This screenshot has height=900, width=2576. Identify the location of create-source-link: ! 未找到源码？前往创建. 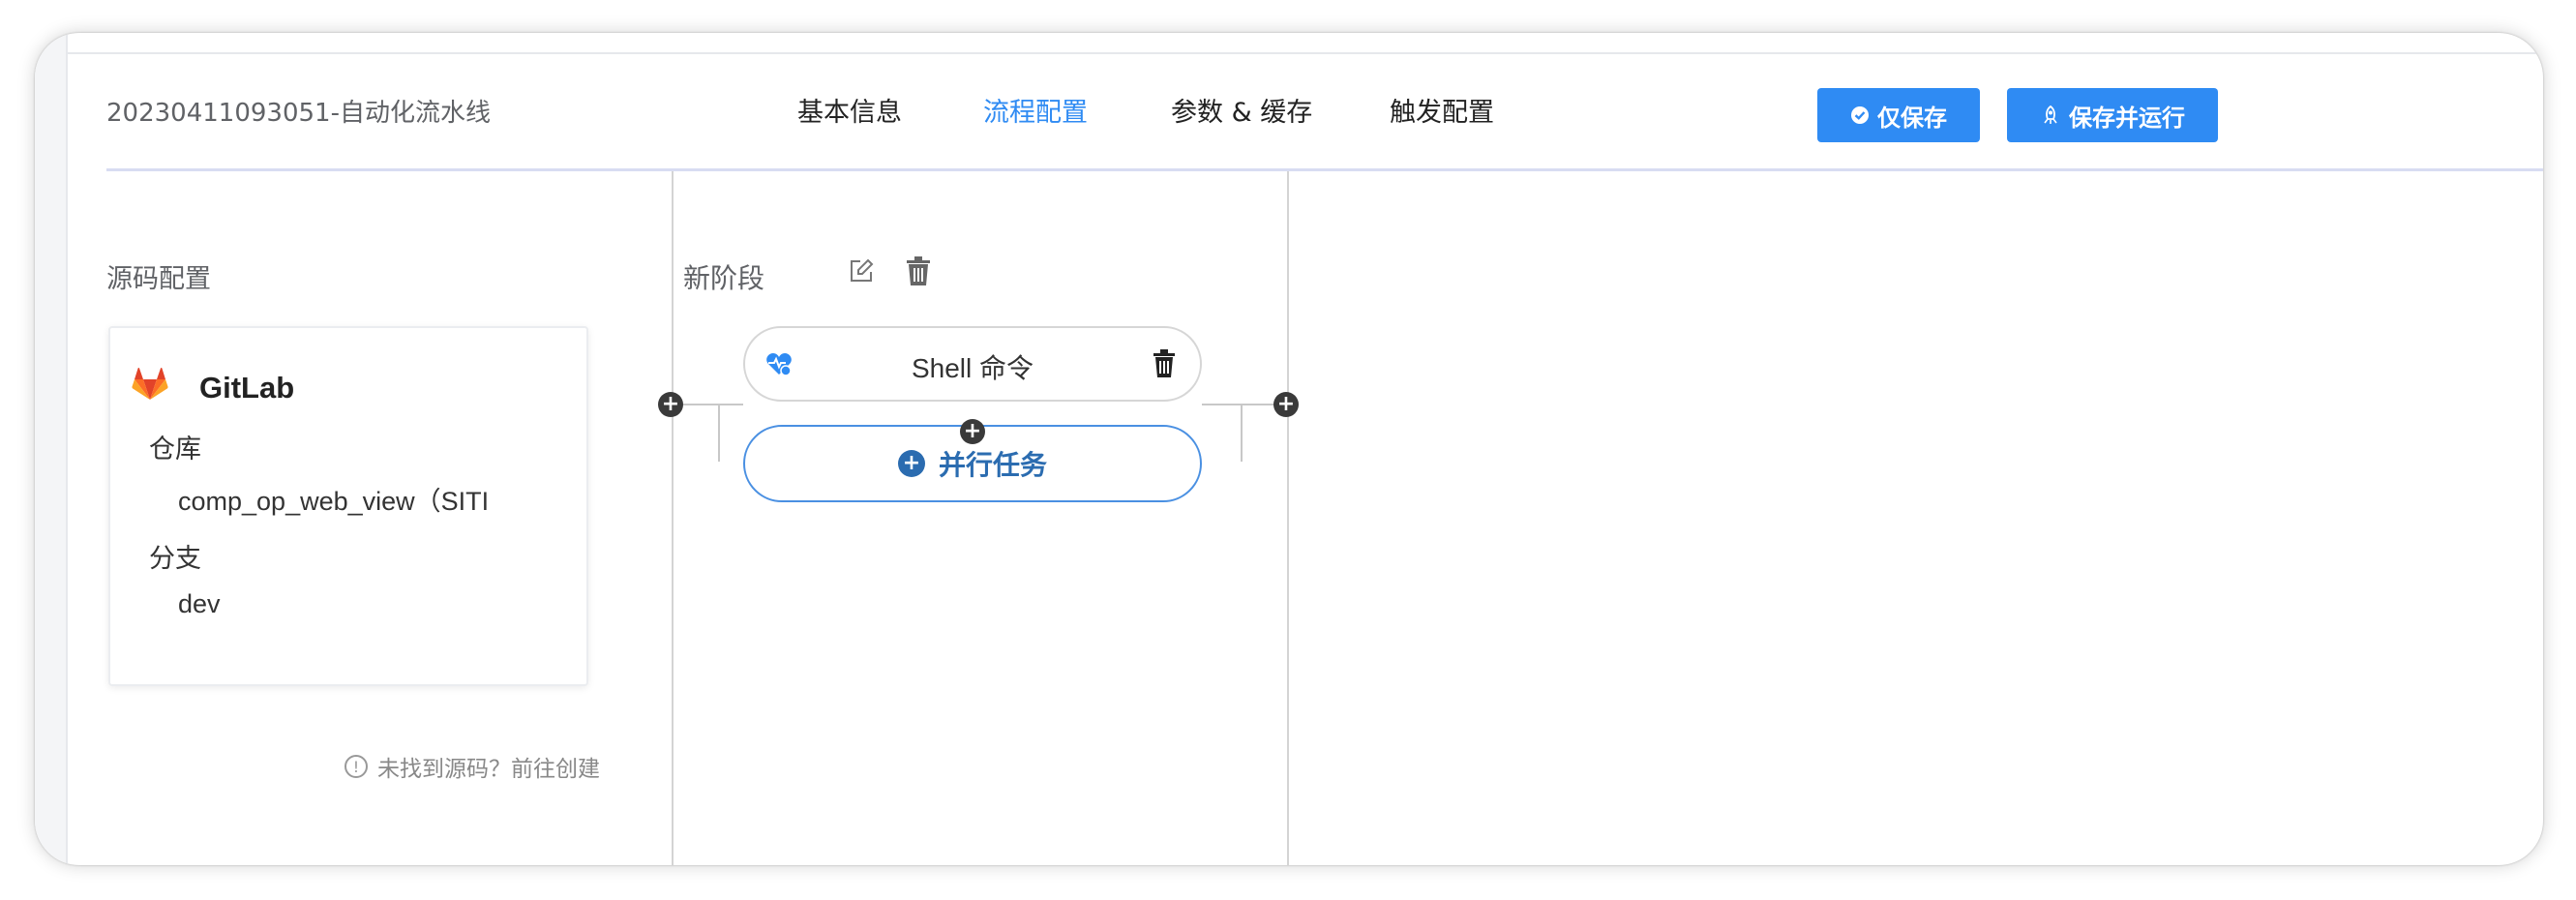
(472, 767).